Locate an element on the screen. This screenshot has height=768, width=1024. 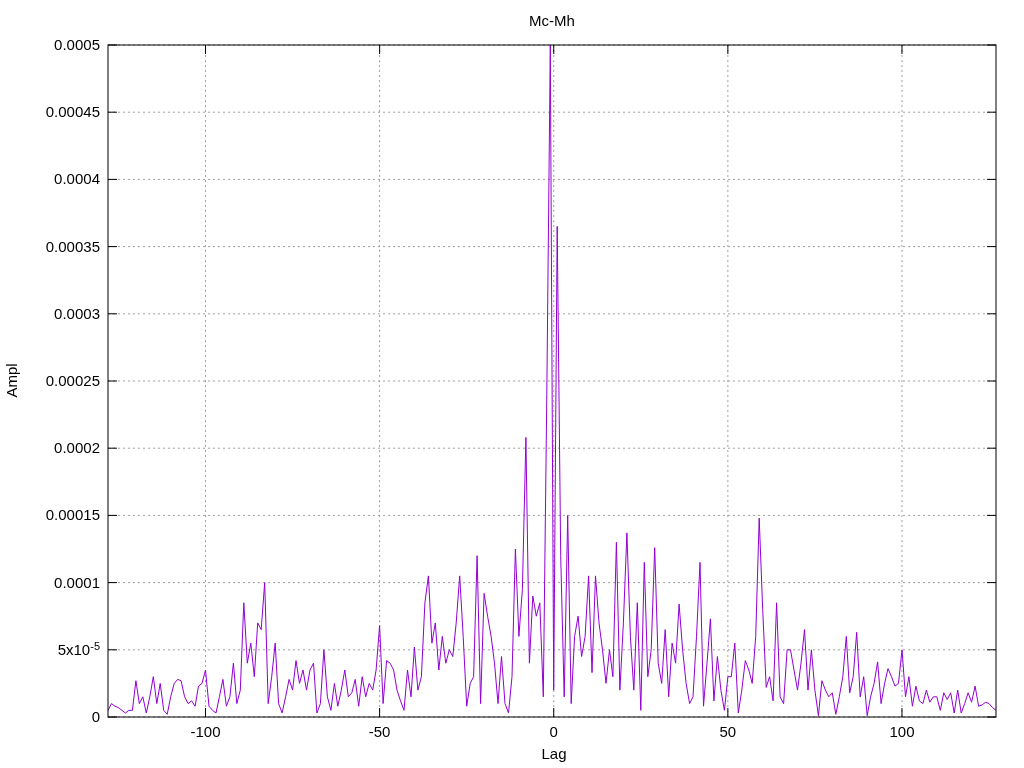
y-tick-label: 0.0002 is located at coordinates (77, 448).